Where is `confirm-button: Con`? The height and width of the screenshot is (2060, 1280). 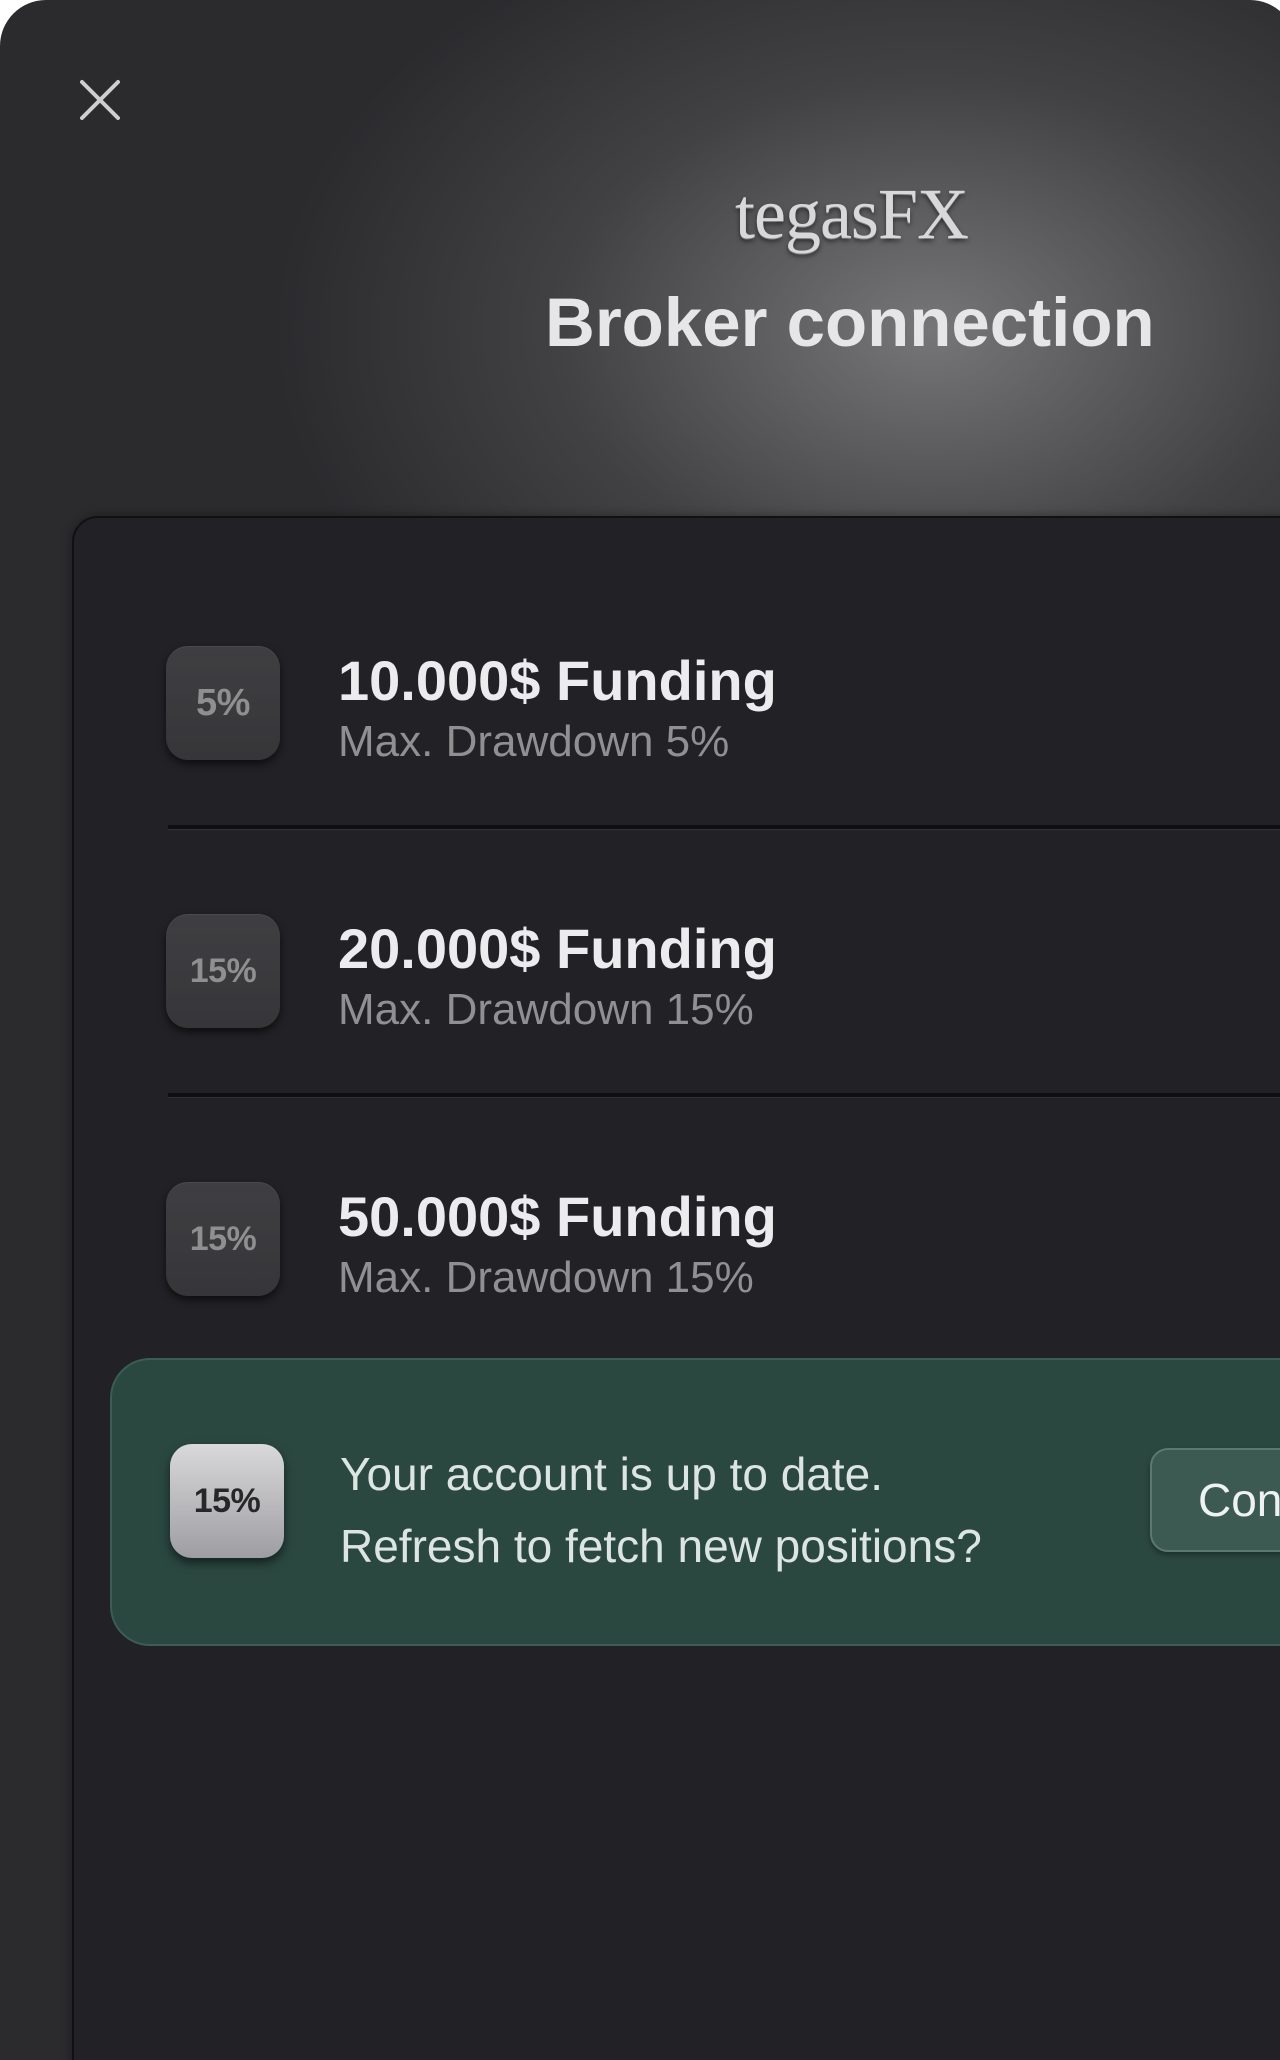
confirm-button: Con is located at coordinates (1215, 1500).